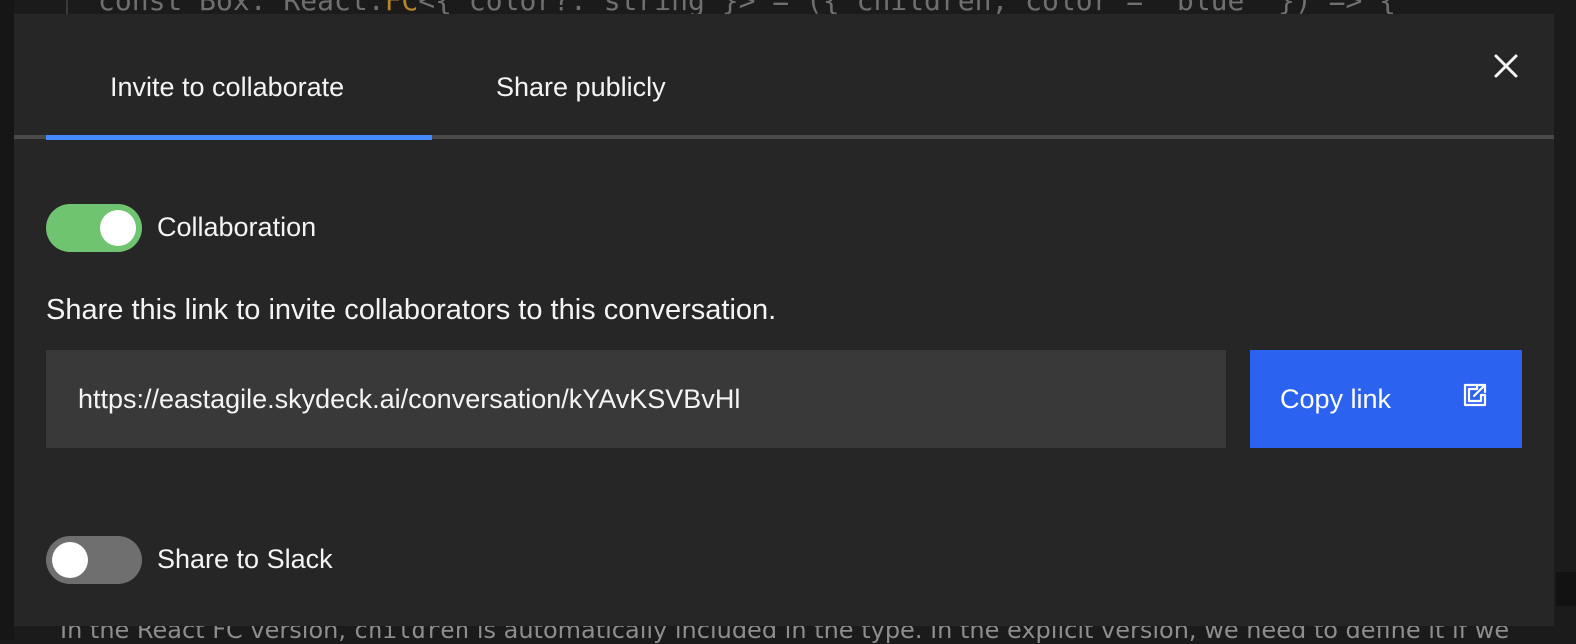 This screenshot has height=644, width=1576. Describe the element at coordinates (1475, 395) in the screenshot. I see `share-link-icon` at that location.